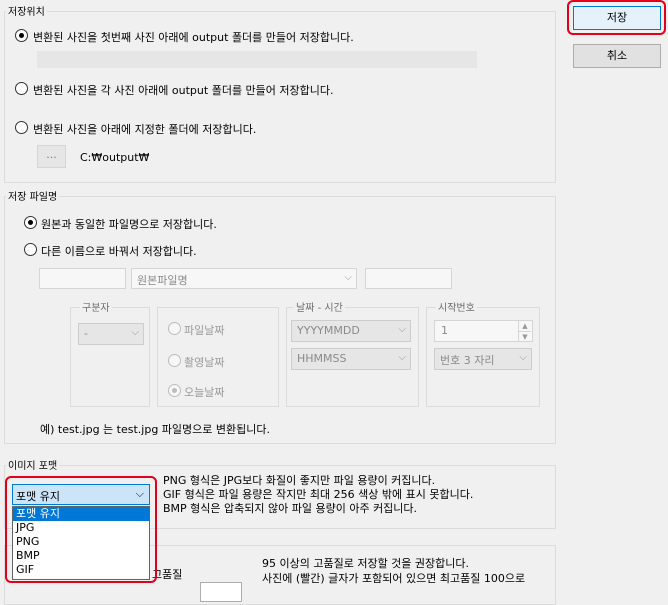 This screenshot has width=668, height=605. I want to click on time-format-value: HHMMSS, so click(322, 358).